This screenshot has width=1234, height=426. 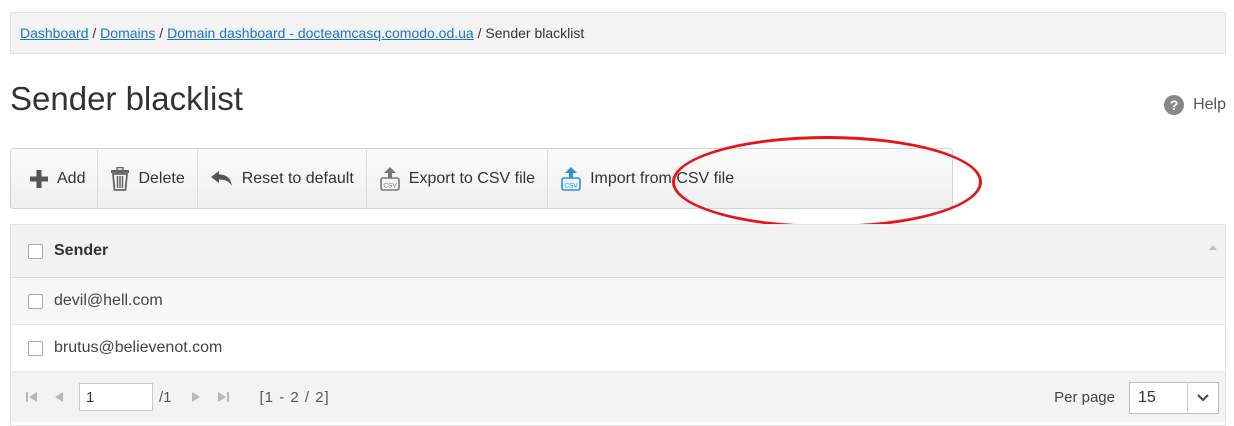 What do you see at coordinates (126, 98) in the screenshot?
I see `page-title: Sender blacklist` at bounding box center [126, 98].